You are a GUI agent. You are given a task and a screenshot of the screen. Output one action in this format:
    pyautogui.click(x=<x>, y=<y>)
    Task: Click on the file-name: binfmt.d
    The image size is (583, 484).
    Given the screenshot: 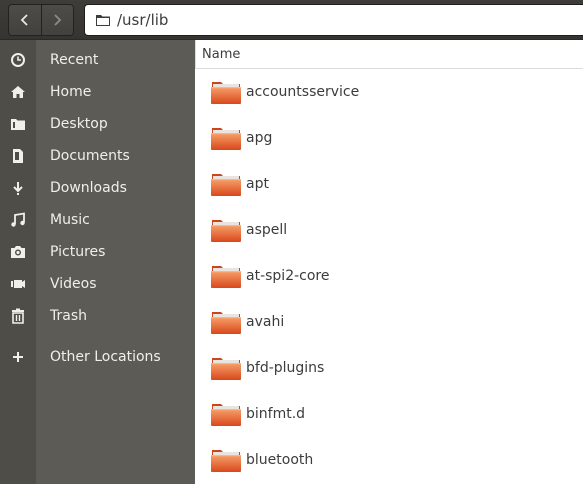 What is the action you would take?
    pyautogui.click(x=276, y=414)
    